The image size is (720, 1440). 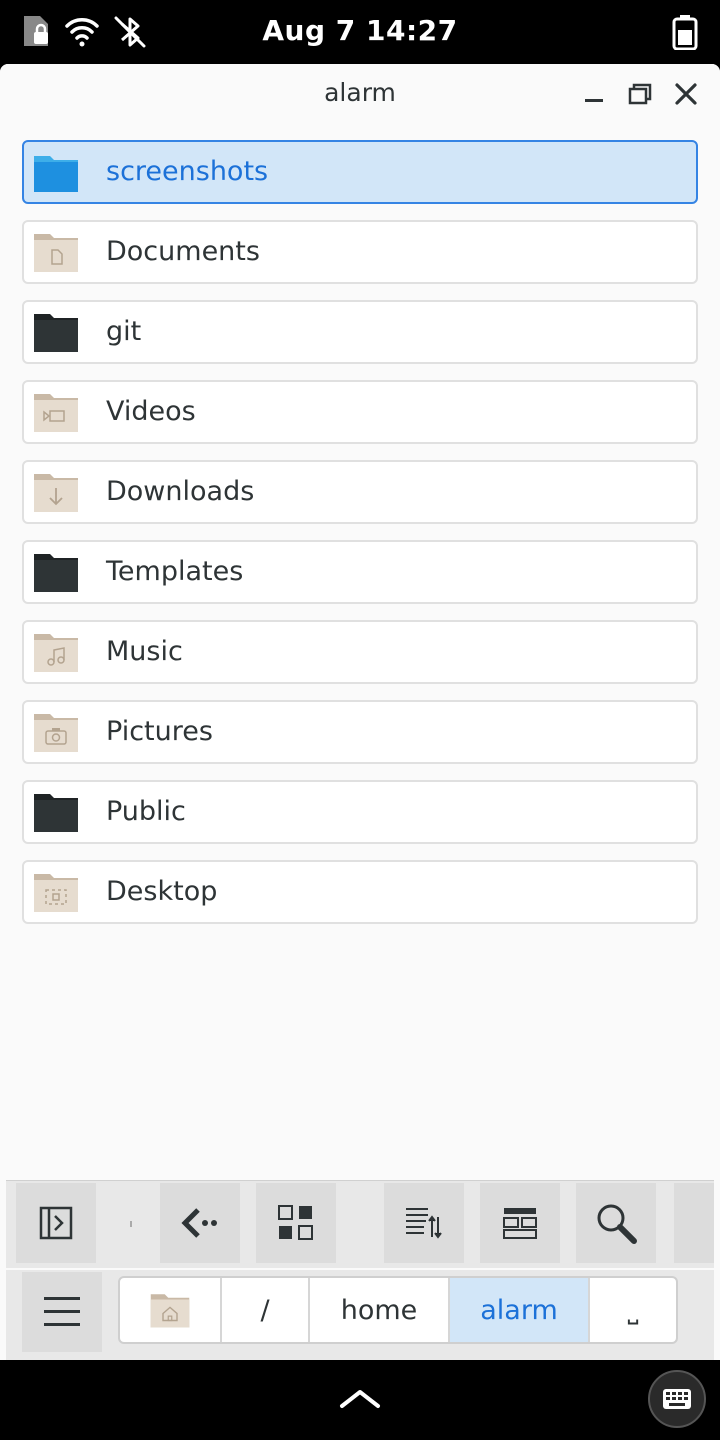 I want to click on crumb-alarm: alarm, so click(x=520, y=1310).